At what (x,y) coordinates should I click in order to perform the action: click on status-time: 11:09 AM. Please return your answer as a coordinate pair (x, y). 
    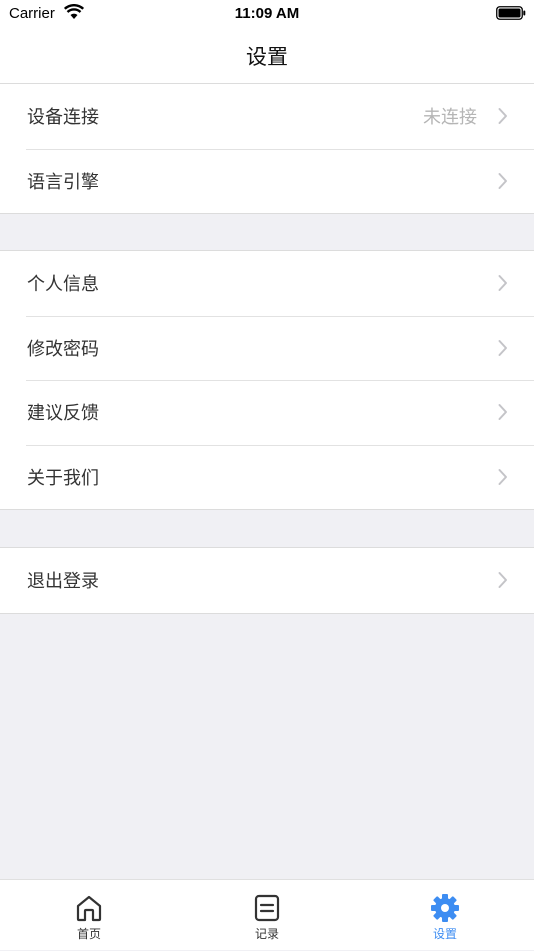
    Looking at the image, I should click on (267, 13).